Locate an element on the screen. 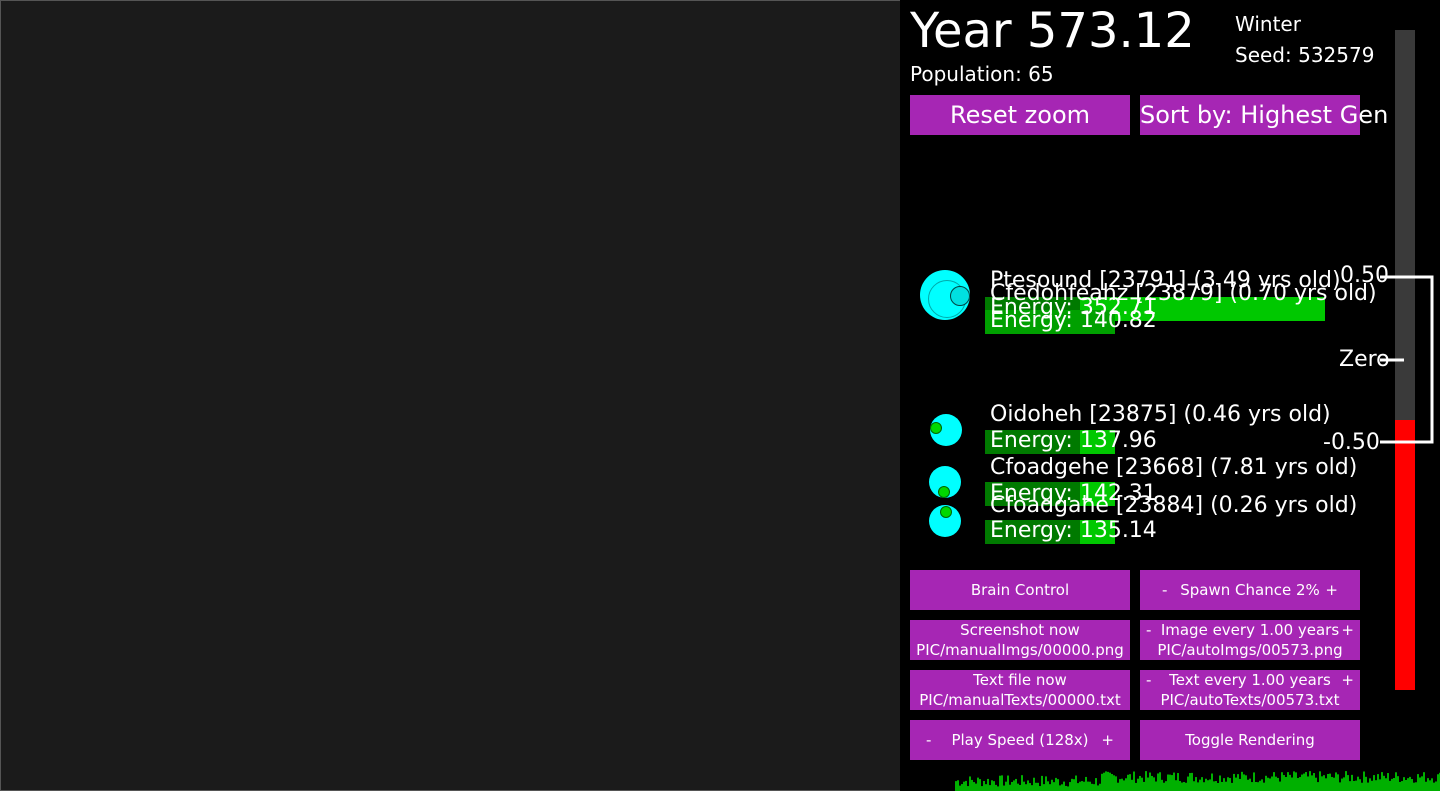 The width and height of the screenshot is (1440, 791). creature-energy: Energy: 135.14 is located at coordinates (1073, 530).